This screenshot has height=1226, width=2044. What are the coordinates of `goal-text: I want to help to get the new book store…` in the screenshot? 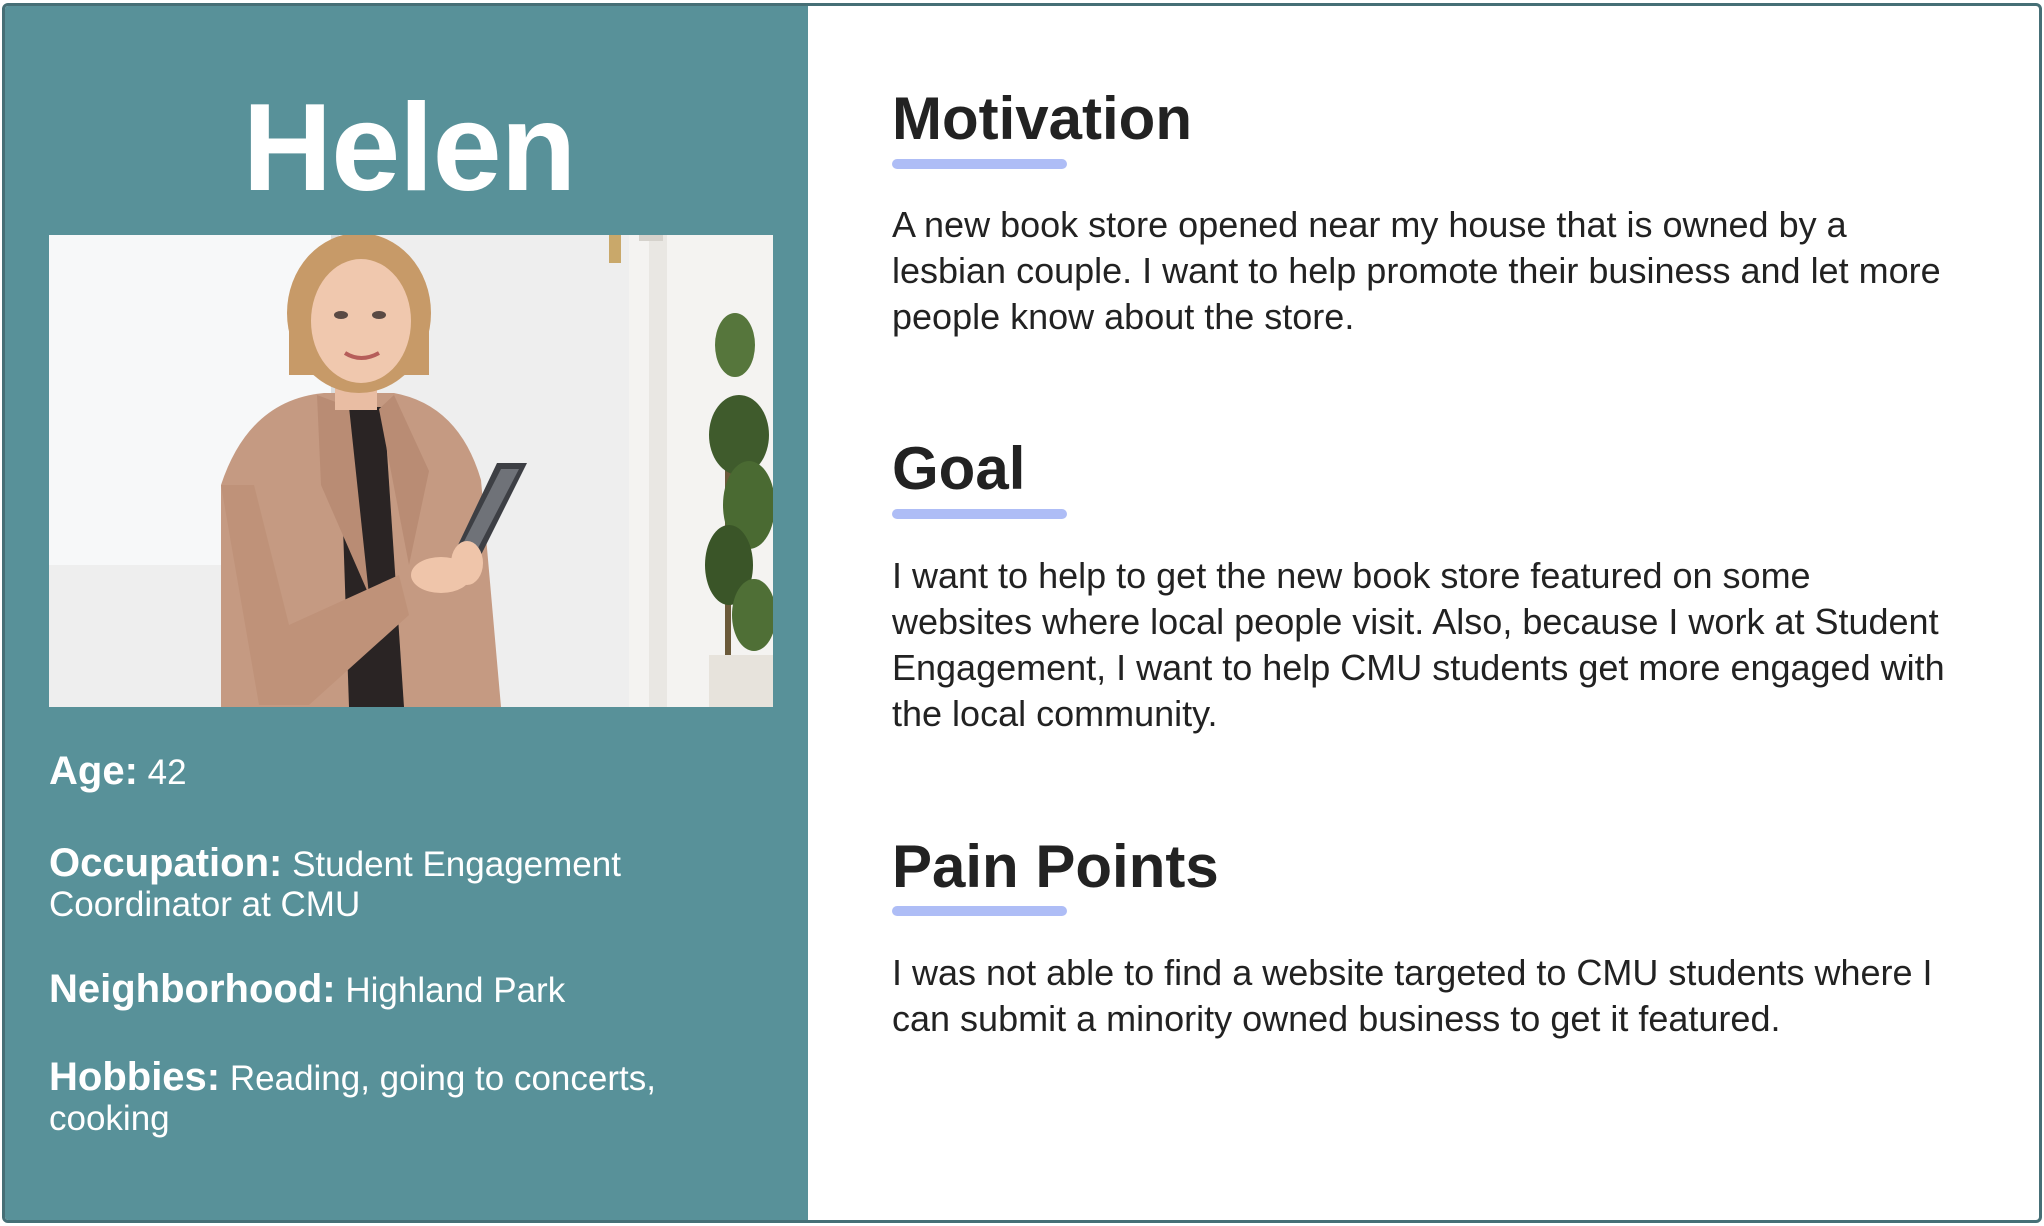 It's located at (1418, 644).